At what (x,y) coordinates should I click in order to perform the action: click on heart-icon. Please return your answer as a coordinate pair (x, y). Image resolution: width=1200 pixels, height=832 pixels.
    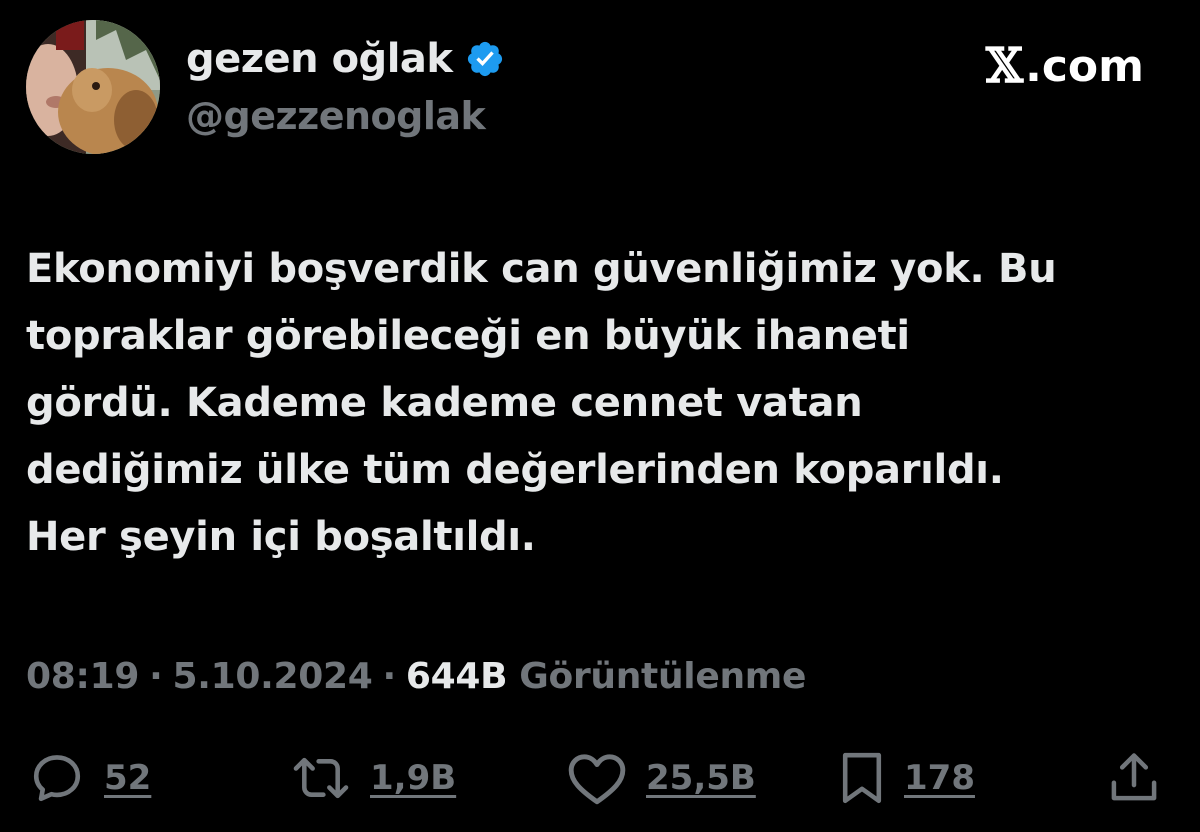
    Looking at the image, I should click on (597, 779).